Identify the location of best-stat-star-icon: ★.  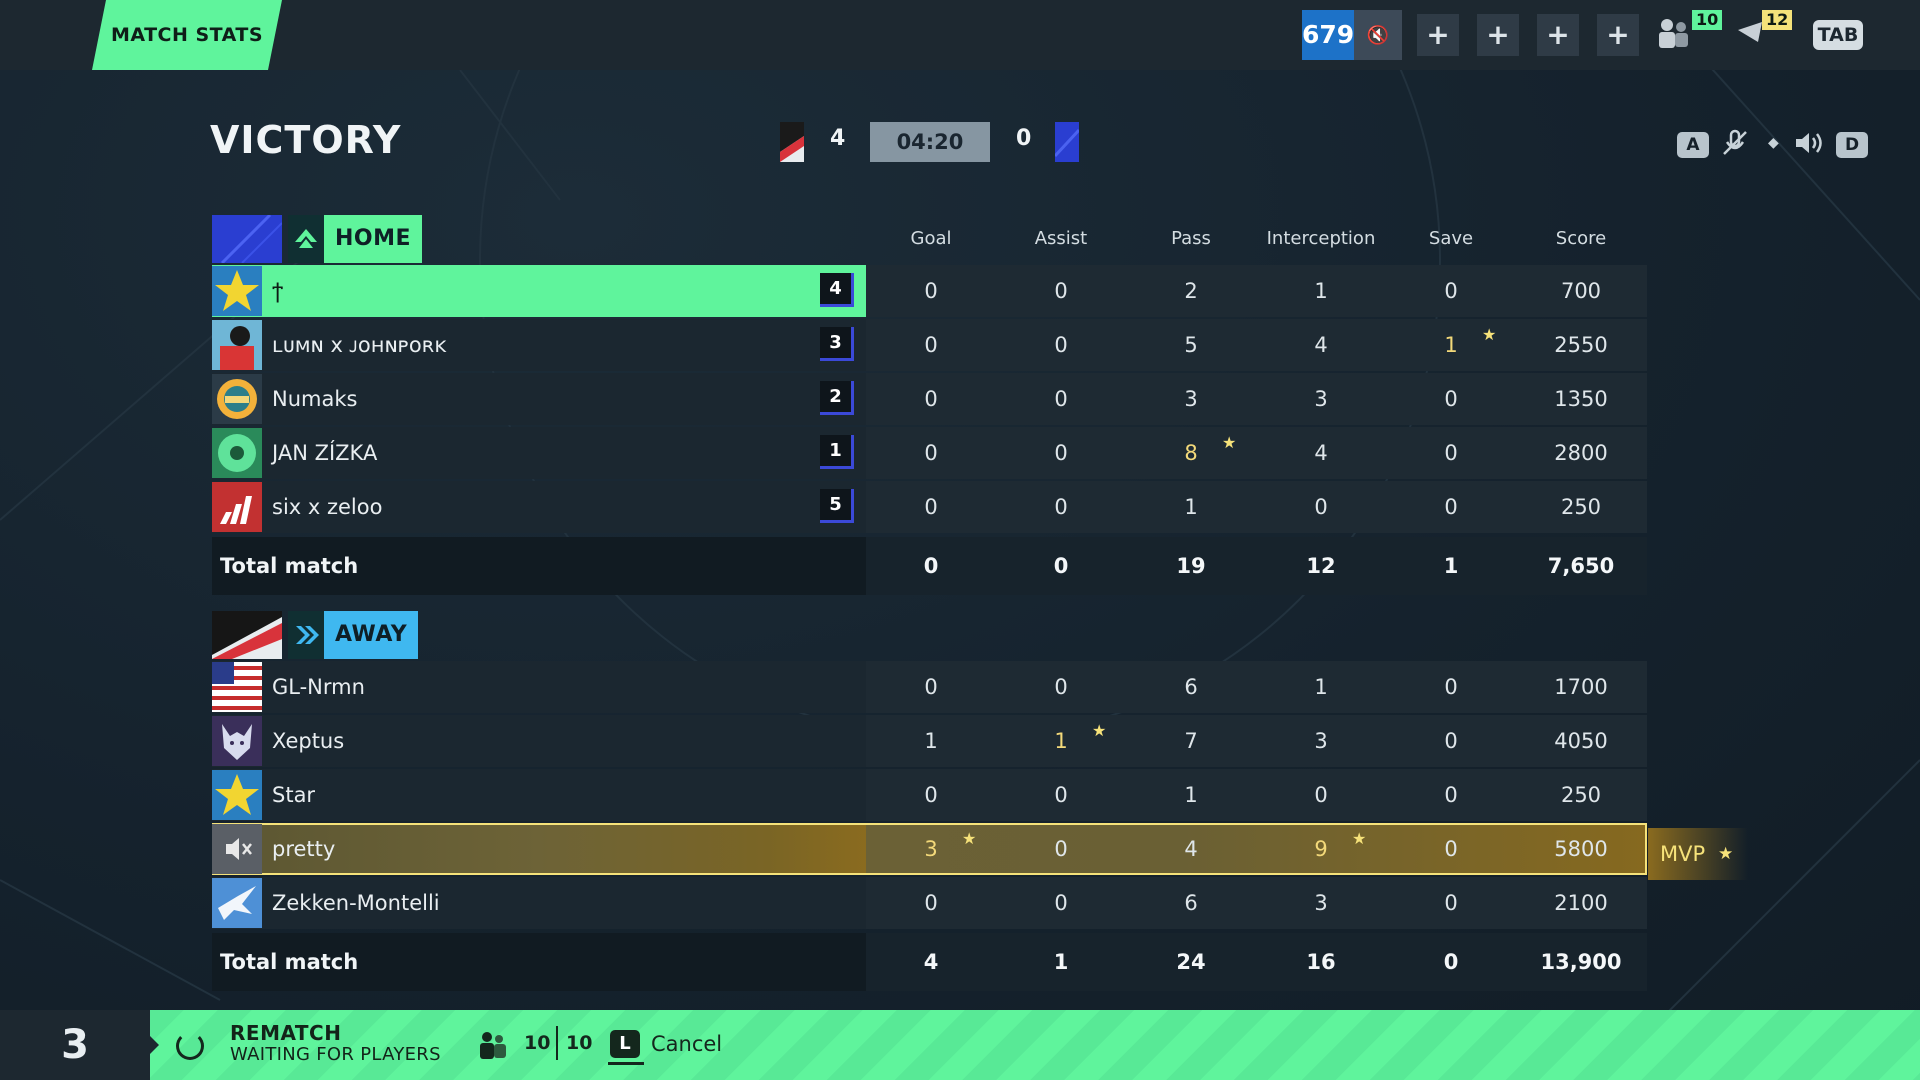
(1489, 334).